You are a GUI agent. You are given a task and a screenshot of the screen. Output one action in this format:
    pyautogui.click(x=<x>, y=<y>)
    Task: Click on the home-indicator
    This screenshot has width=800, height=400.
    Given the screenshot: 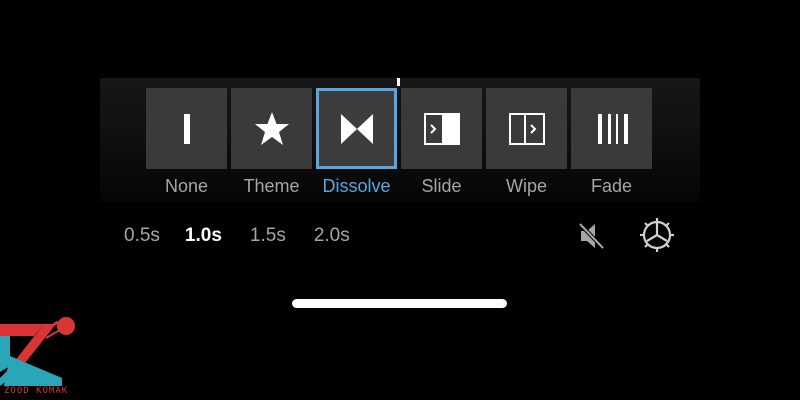 What is the action you would take?
    pyautogui.click(x=399, y=303)
    